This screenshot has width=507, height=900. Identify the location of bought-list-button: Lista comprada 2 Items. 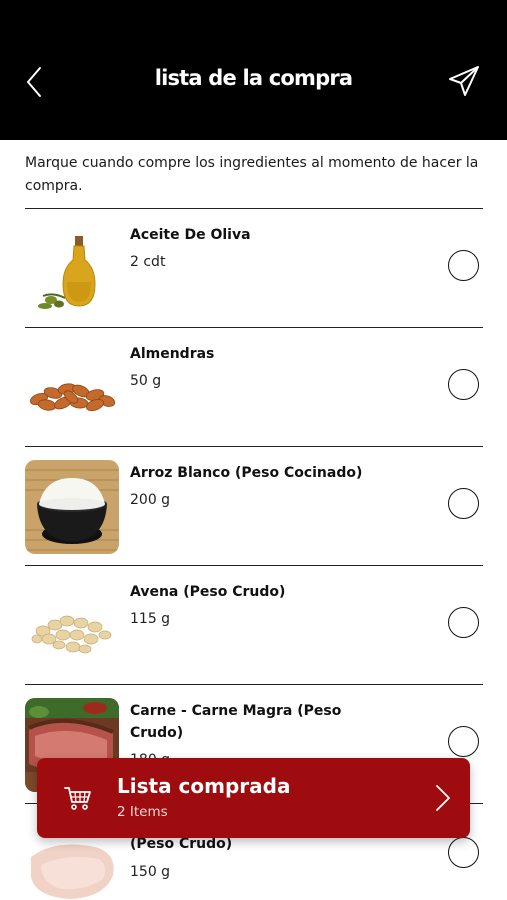
(253, 798).